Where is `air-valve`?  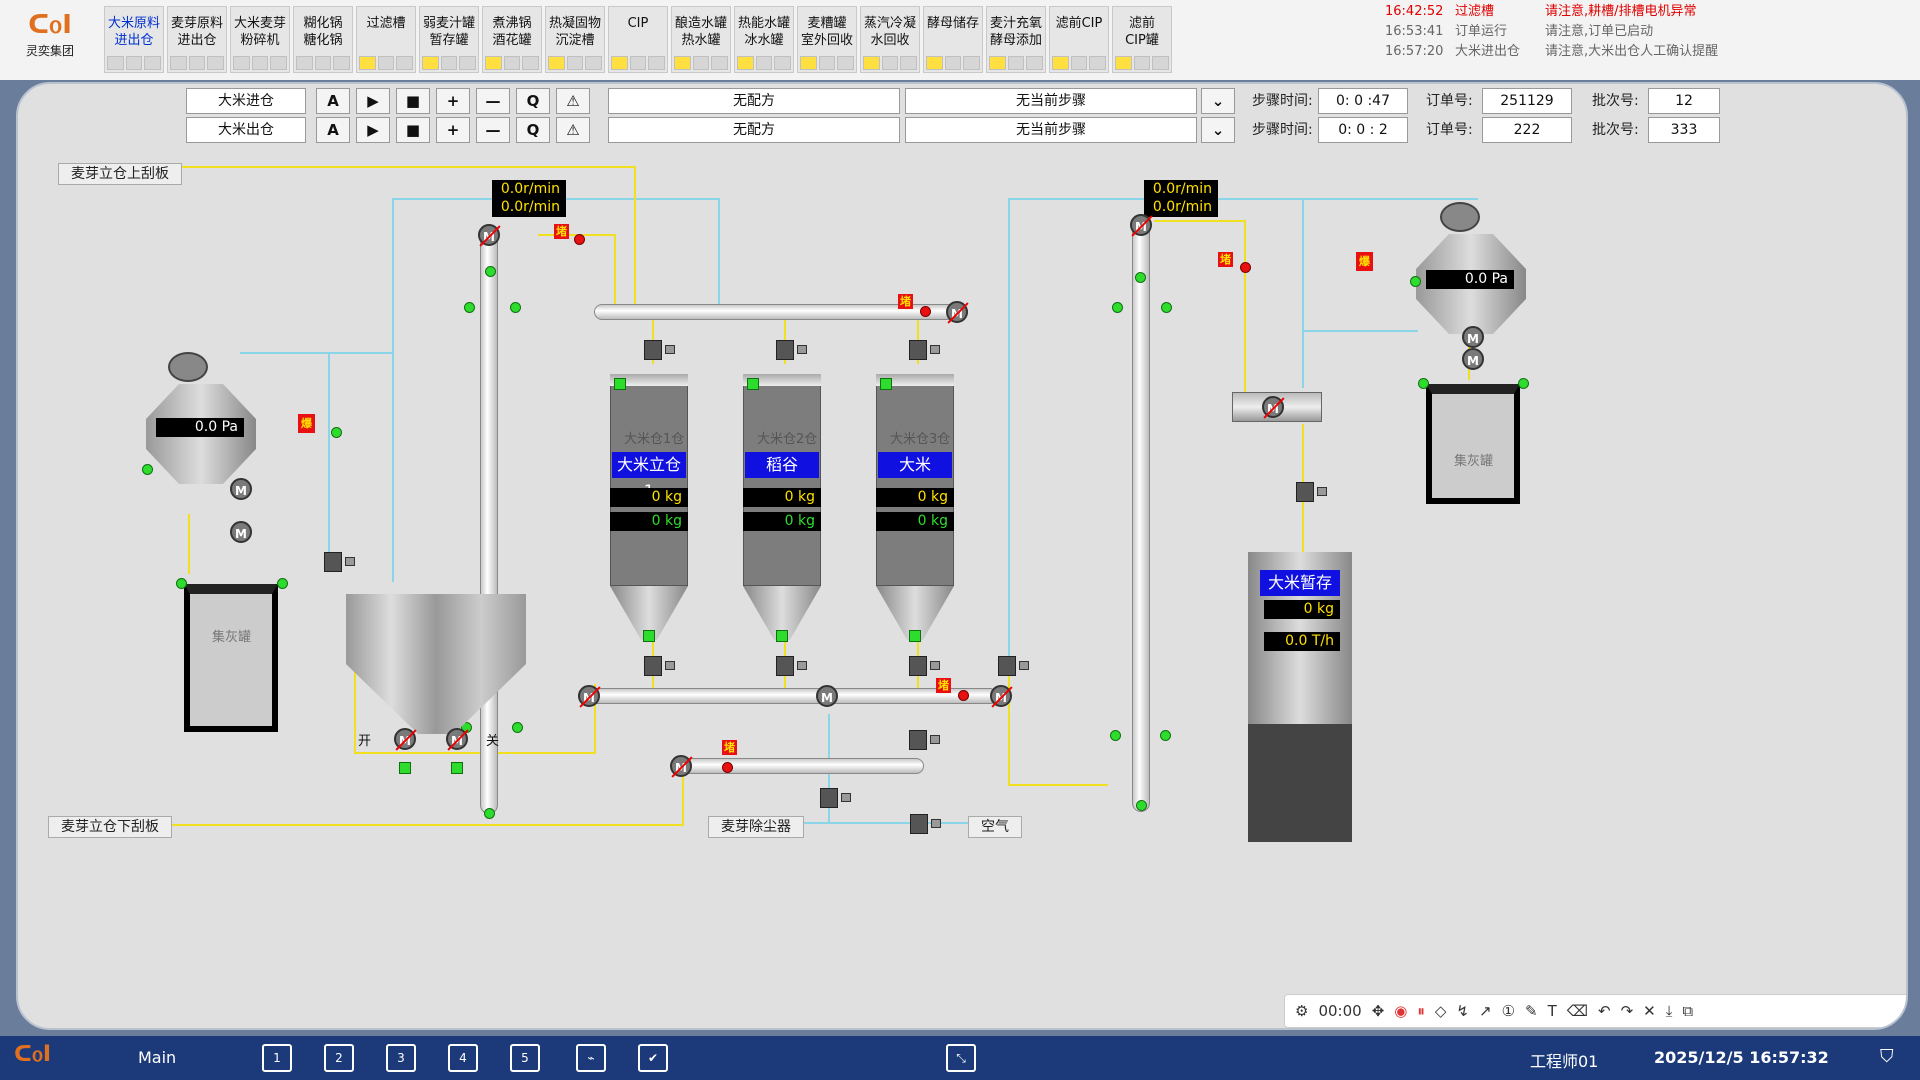 air-valve is located at coordinates (925, 824).